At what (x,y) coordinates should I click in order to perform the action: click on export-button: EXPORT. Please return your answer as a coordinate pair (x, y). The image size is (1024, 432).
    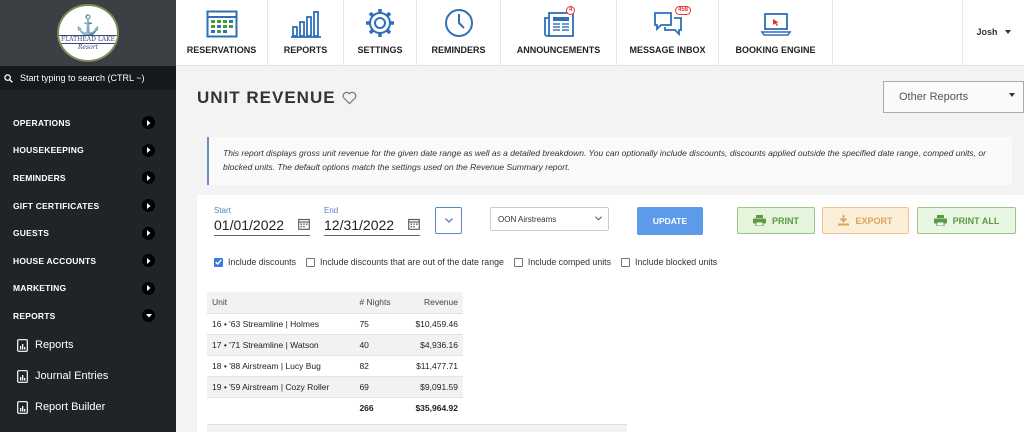
    Looking at the image, I should click on (865, 220).